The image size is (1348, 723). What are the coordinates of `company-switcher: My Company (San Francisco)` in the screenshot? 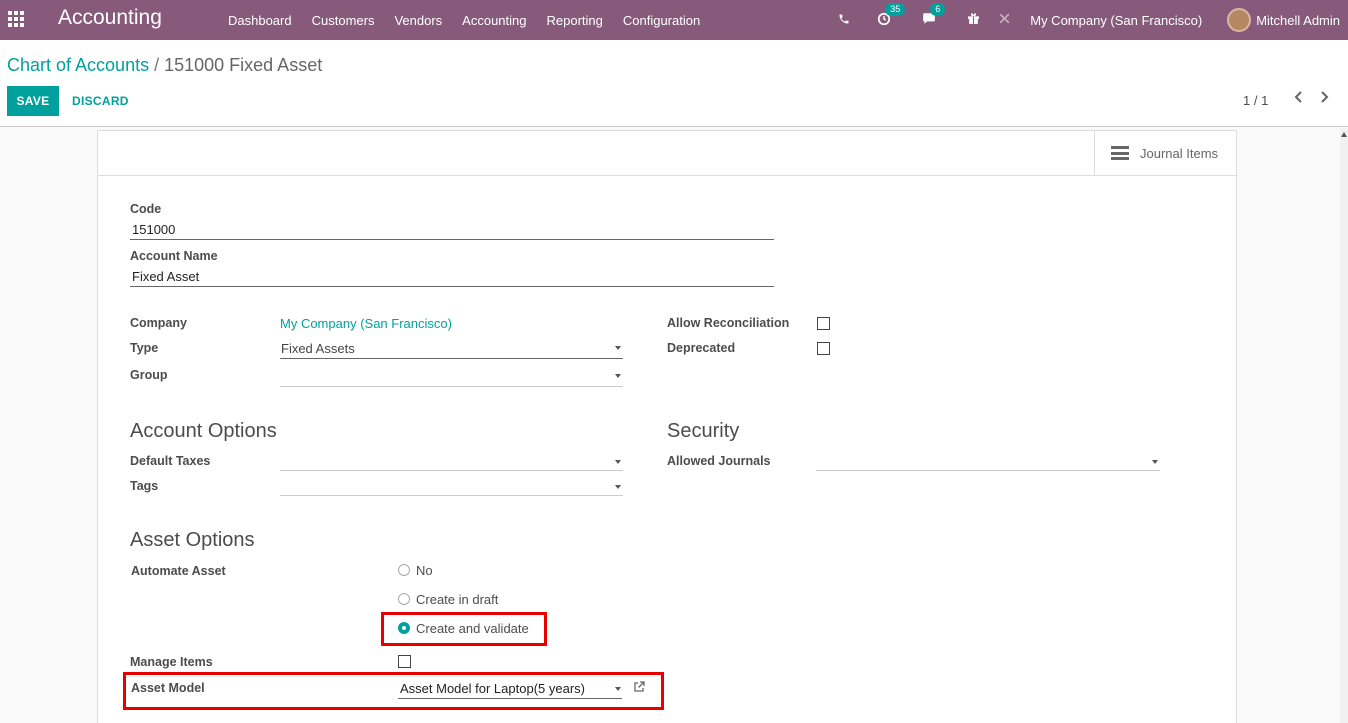 It's located at (1116, 20).